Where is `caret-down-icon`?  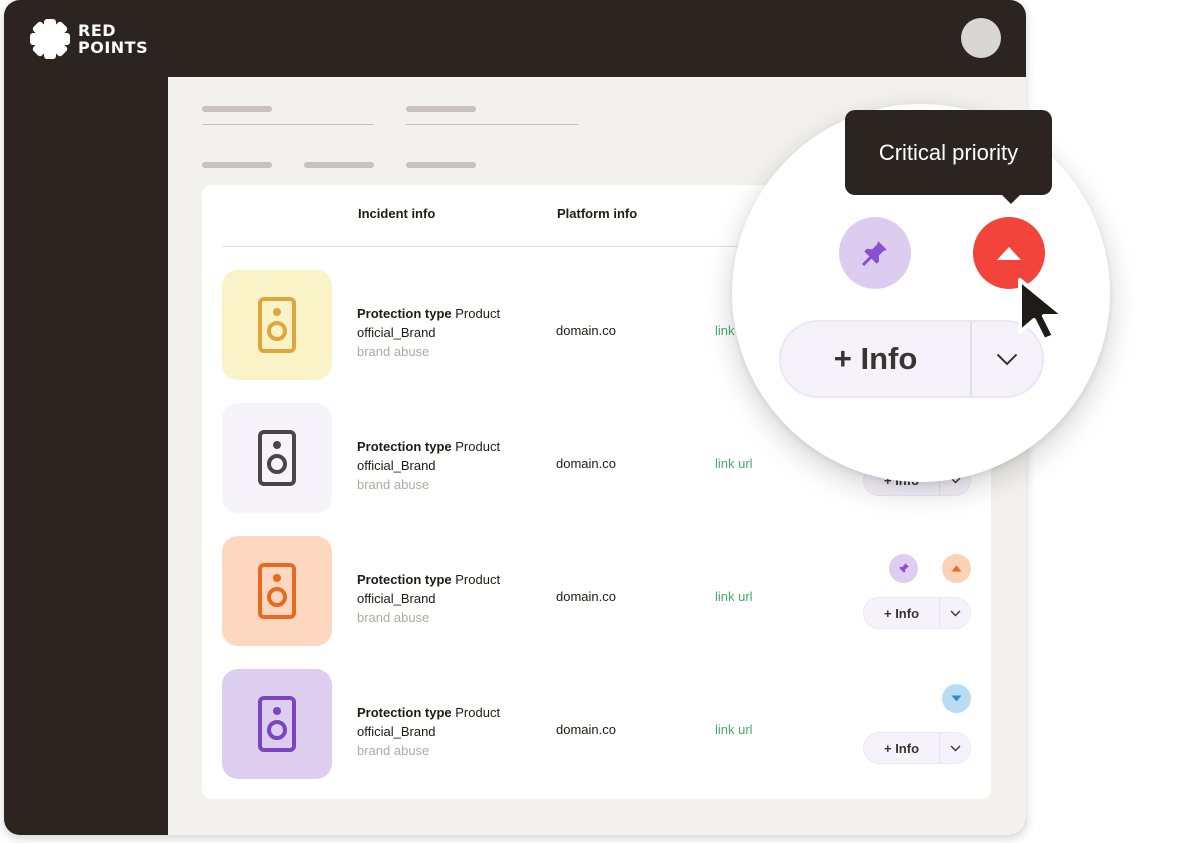 caret-down-icon is located at coordinates (956, 698).